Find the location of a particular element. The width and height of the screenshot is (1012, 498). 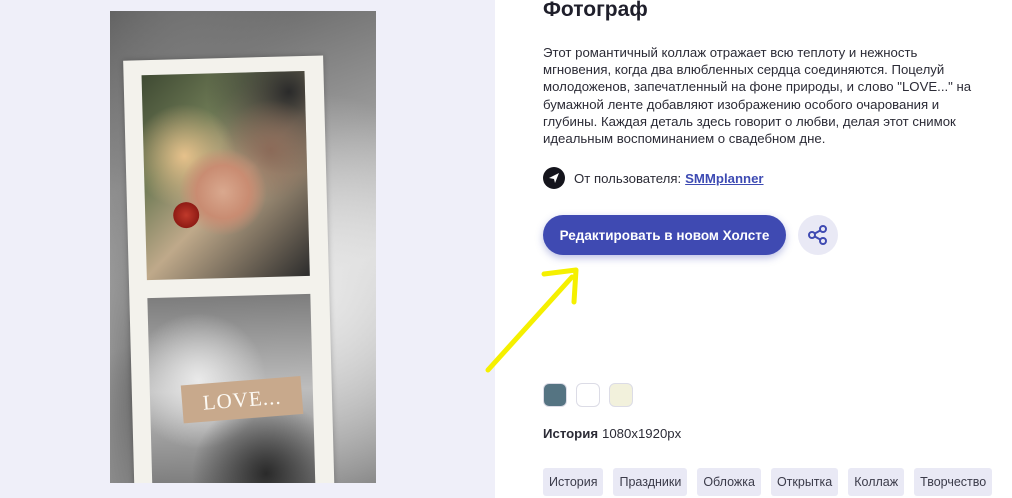

rose-decoration is located at coordinates (186, 215).